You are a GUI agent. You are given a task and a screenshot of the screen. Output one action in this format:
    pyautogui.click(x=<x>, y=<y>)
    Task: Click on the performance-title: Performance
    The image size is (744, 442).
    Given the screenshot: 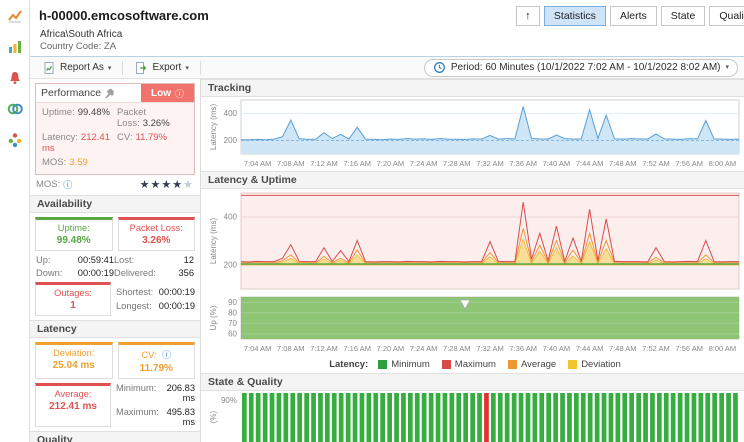 What is the action you would take?
    pyautogui.click(x=71, y=93)
    